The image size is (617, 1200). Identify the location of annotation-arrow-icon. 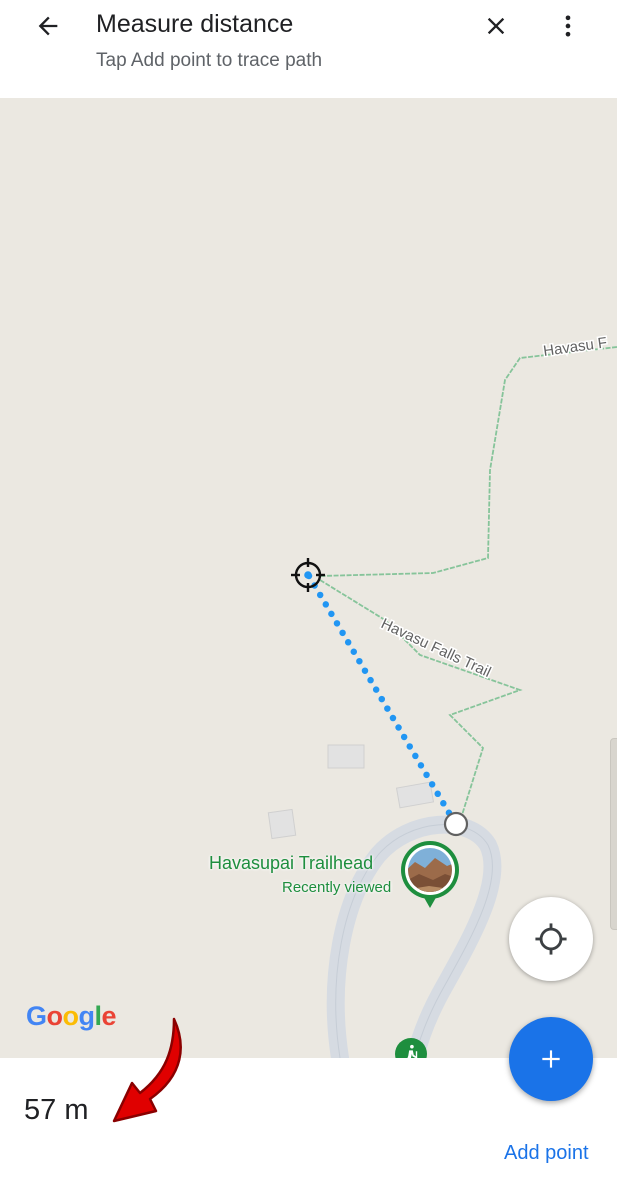
(147, 1070).